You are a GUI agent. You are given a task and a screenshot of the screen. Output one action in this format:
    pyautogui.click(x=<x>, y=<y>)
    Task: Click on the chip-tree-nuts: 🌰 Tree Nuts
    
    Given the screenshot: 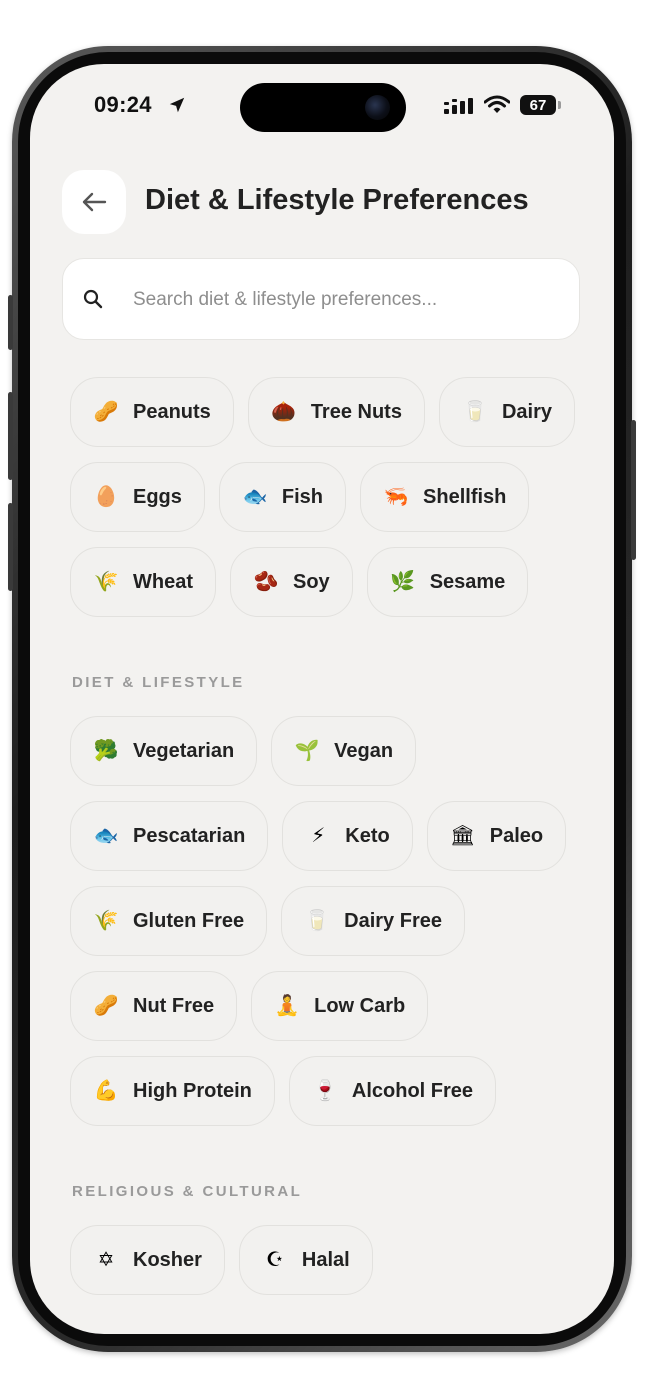 What is the action you would take?
    pyautogui.click(x=336, y=412)
    